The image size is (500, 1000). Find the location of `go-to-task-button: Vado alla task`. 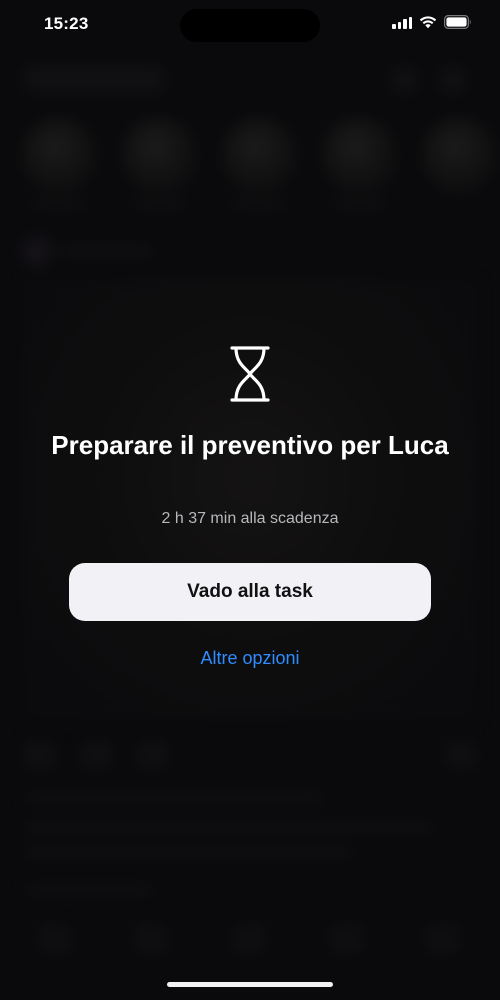

go-to-task-button: Vado alla task is located at coordinates (250, 592).